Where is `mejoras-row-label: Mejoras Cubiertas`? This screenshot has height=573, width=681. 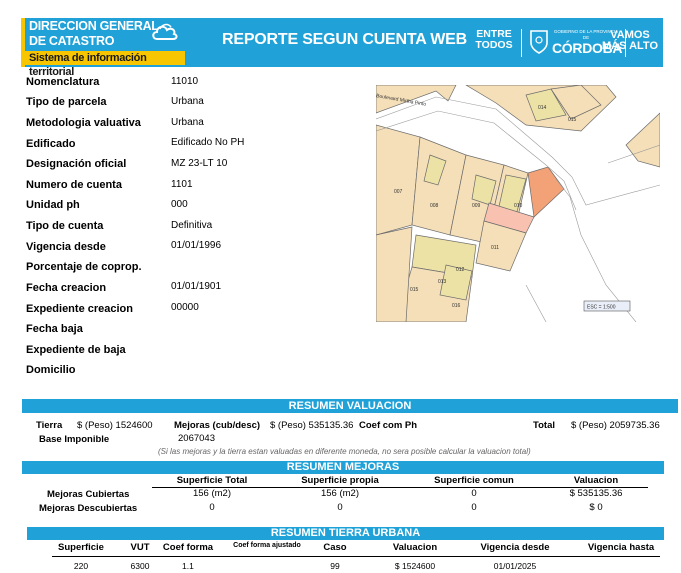
mejoras-row-label: Mejoras Cubiertas is located at coordinates (88, 494).